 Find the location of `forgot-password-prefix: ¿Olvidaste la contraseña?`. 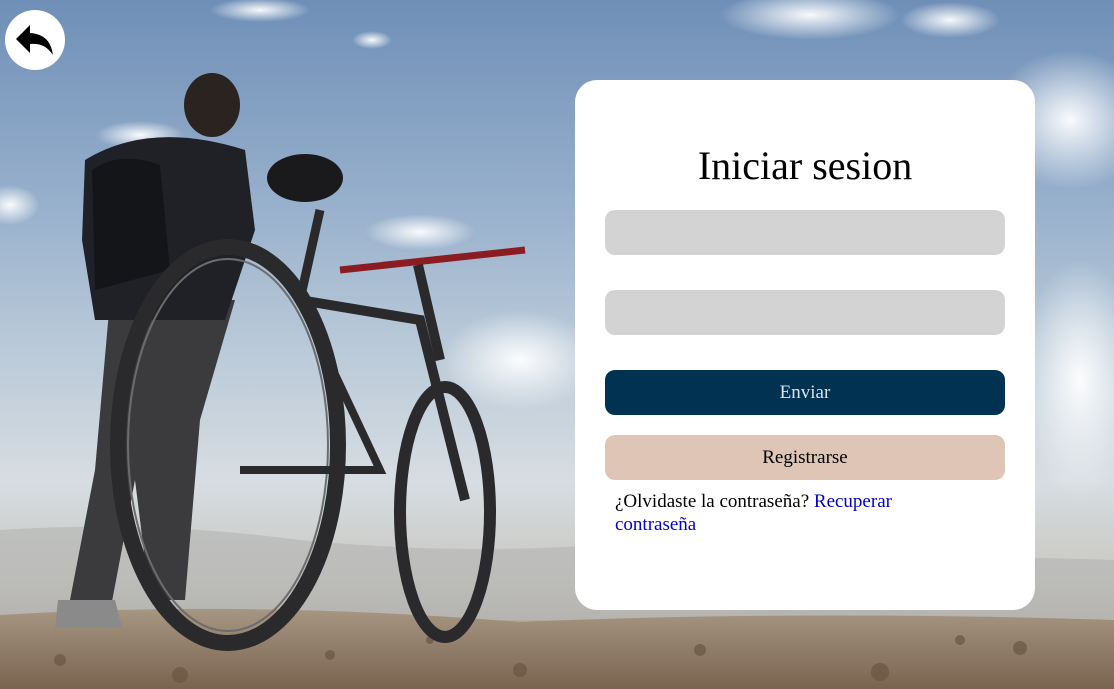

forgot-password-prefix: ¿Olvidaste la contraseña? is located at coordinates (712, 501).